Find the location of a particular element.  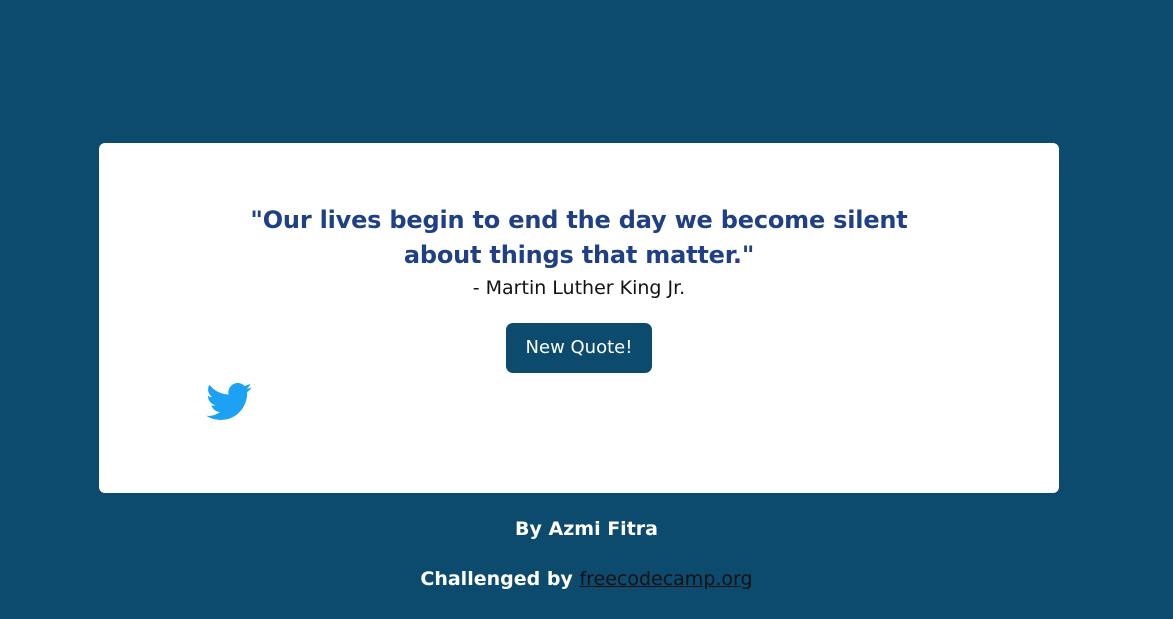

challenge-prefix: Challenged by is located at coordinates (496, 579).